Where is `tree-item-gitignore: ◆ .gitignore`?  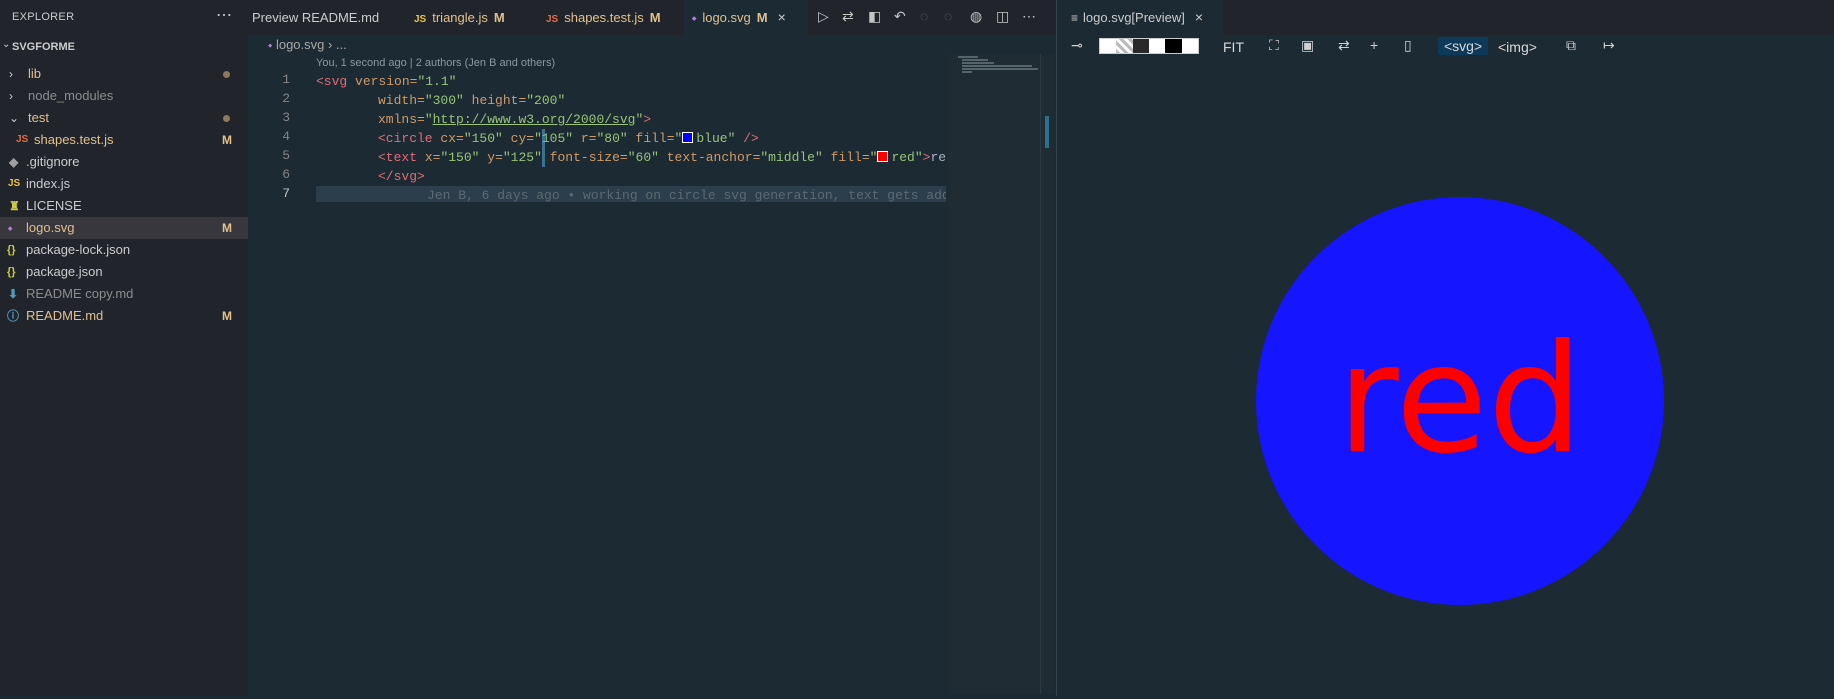 tree-item-gitignore: ◆ .gitignore is located at coordinates (124, 162).